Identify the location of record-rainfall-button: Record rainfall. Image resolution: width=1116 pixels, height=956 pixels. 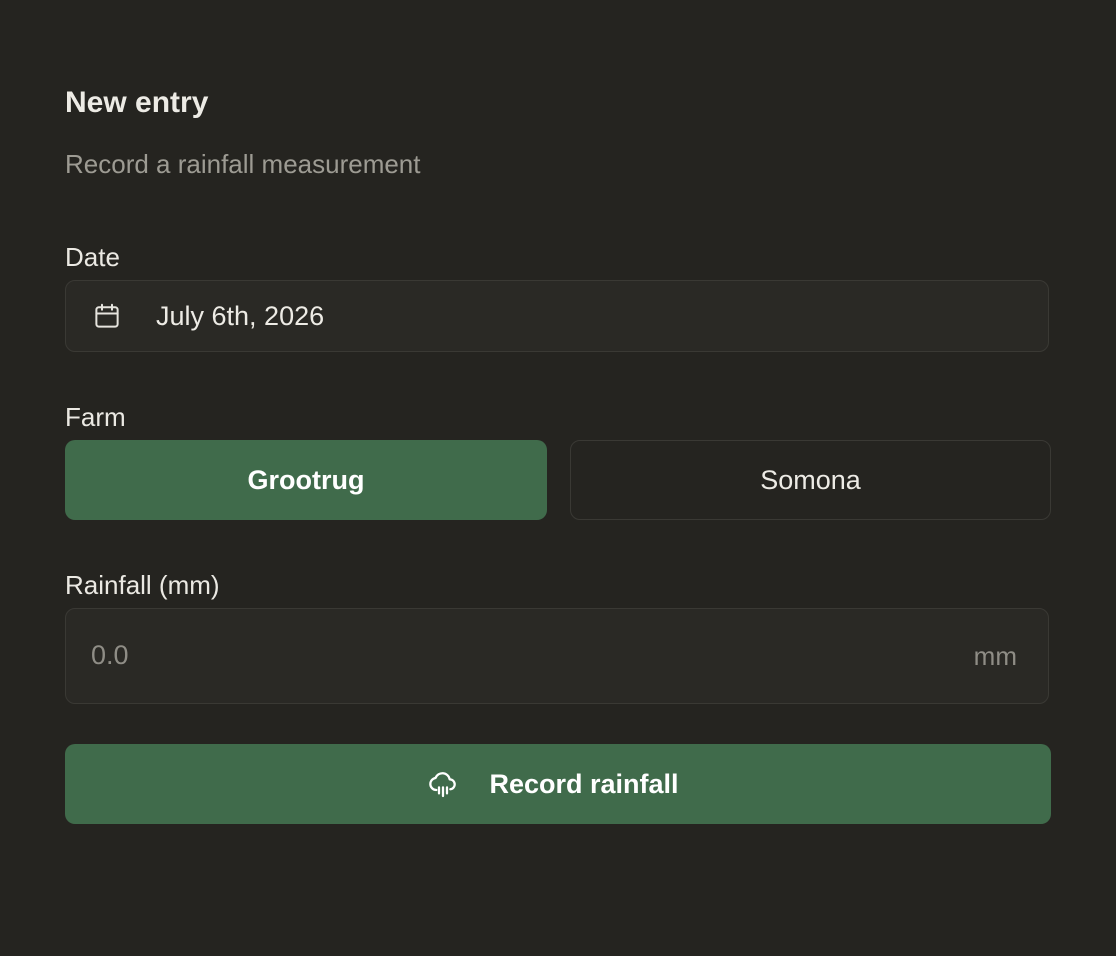
(558, 784).